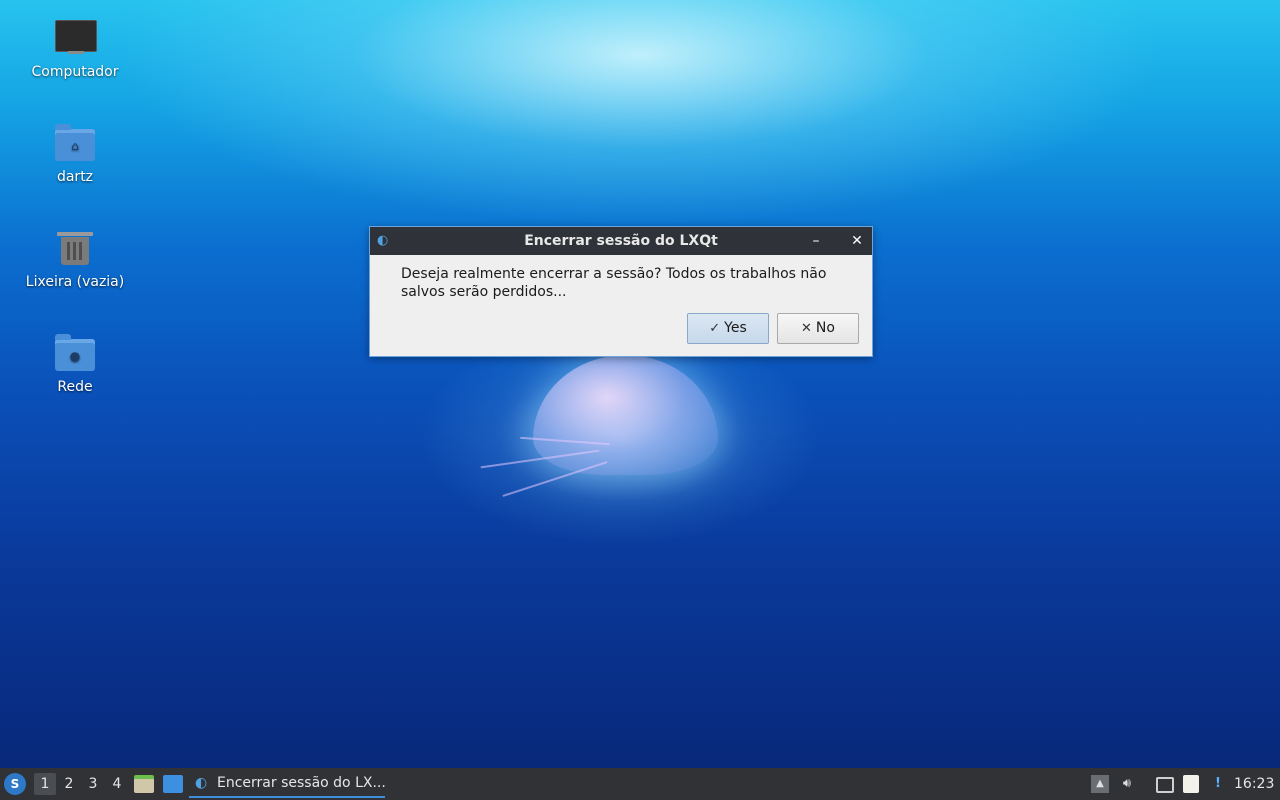 This screenshot has width=1280, height=800. I want to click on desktop-icon-trash: Lixeira (vazia), so click(75, 259).